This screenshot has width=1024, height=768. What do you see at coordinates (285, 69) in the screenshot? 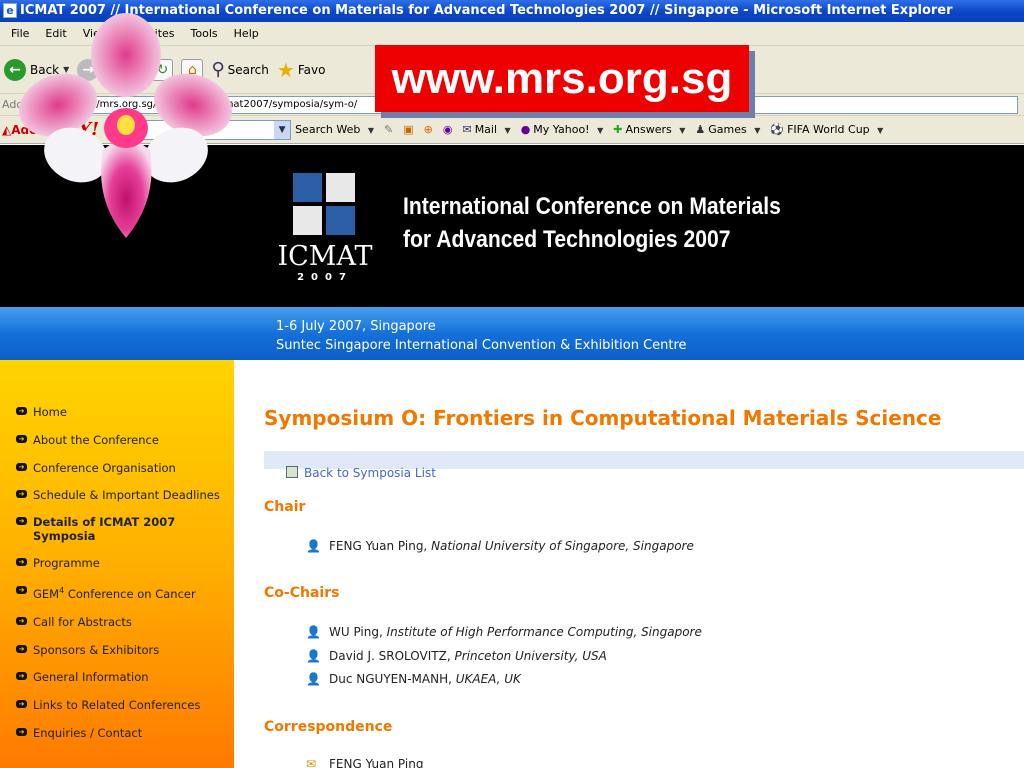
I see `star-icon: ★` at bounding box center [285, 69].